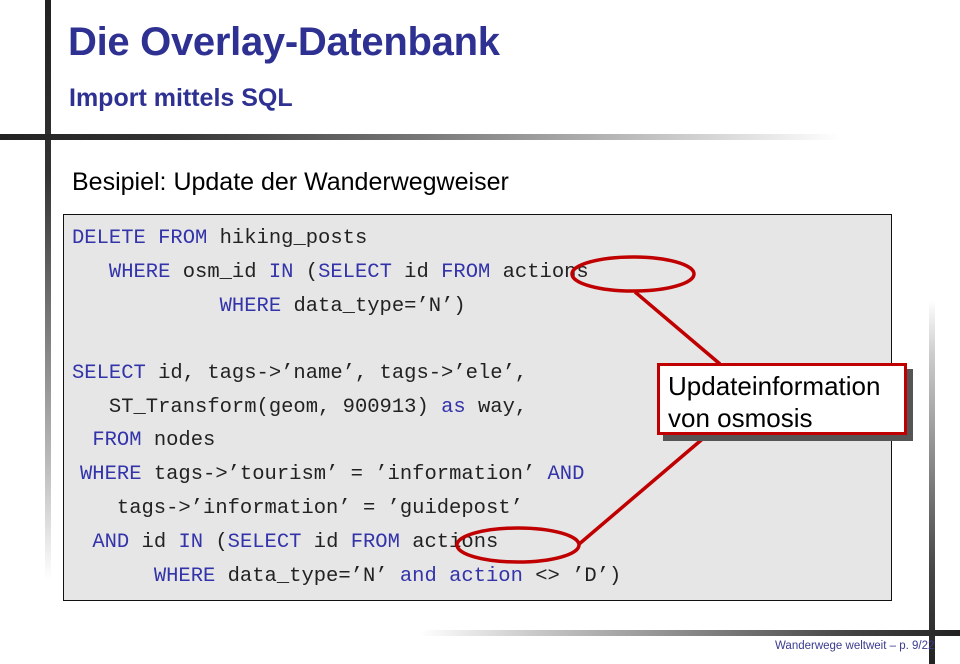  I want to click on callout-box: Updateinformation von osmosis, so click(782, 399).